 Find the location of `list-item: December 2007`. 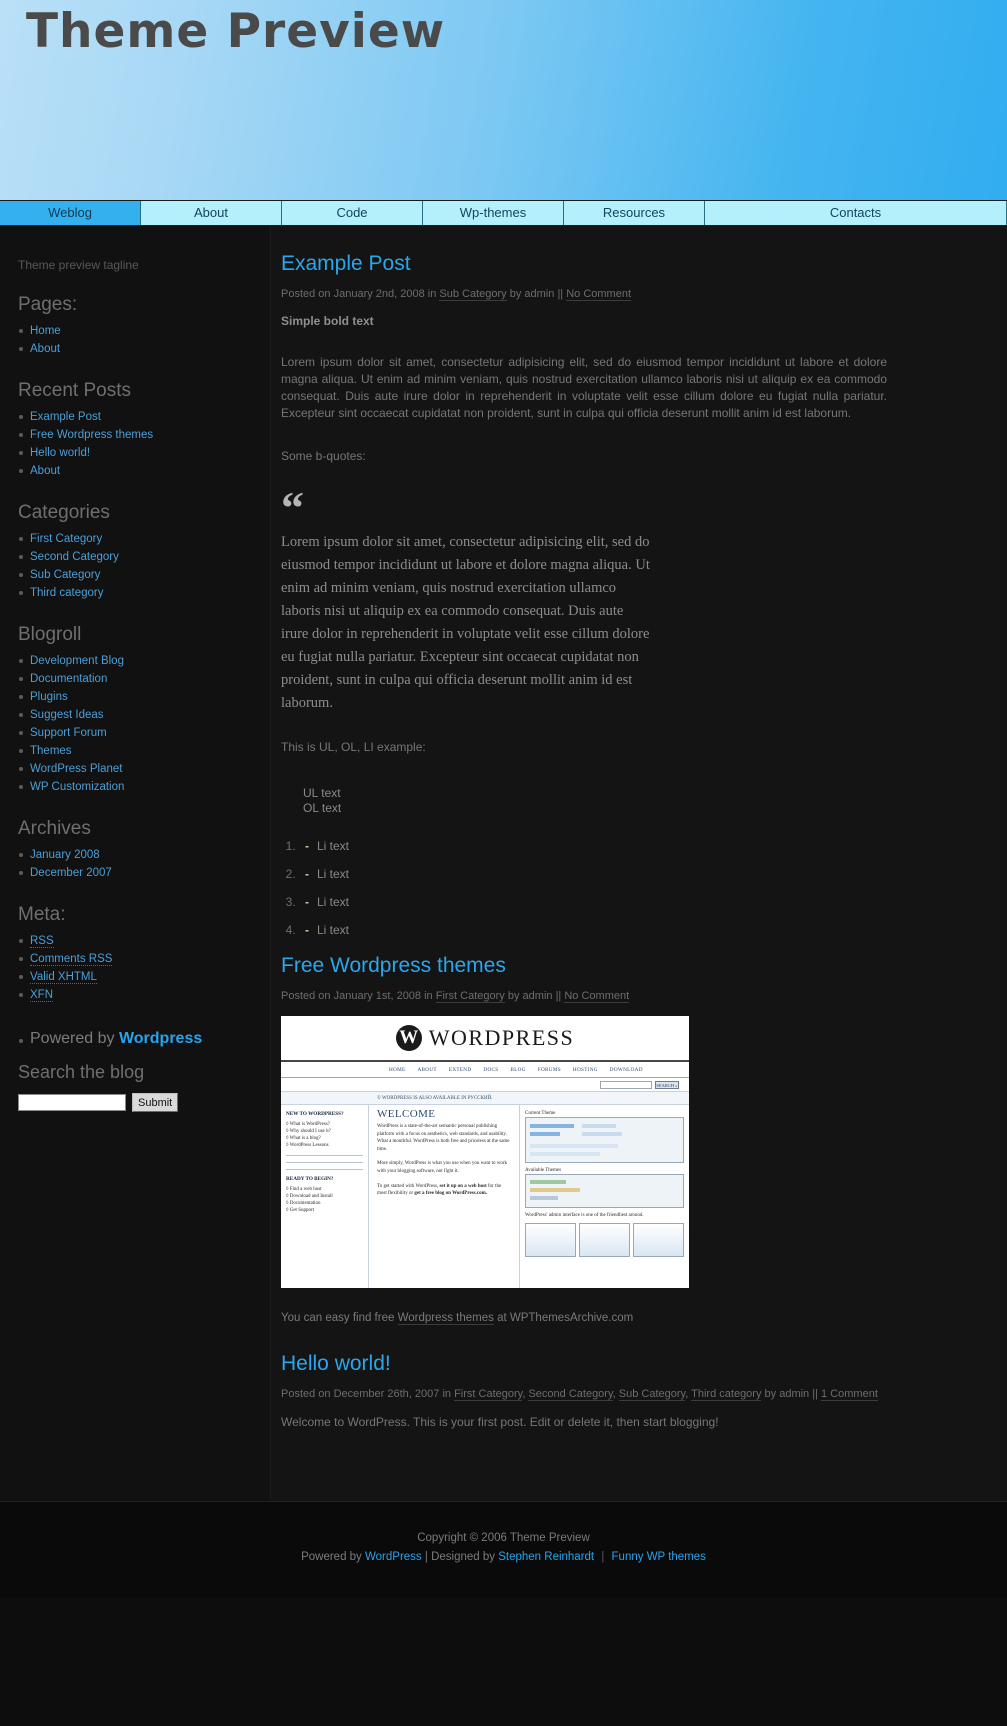

list-item: December 2007 is located at coordinates (144, 873).